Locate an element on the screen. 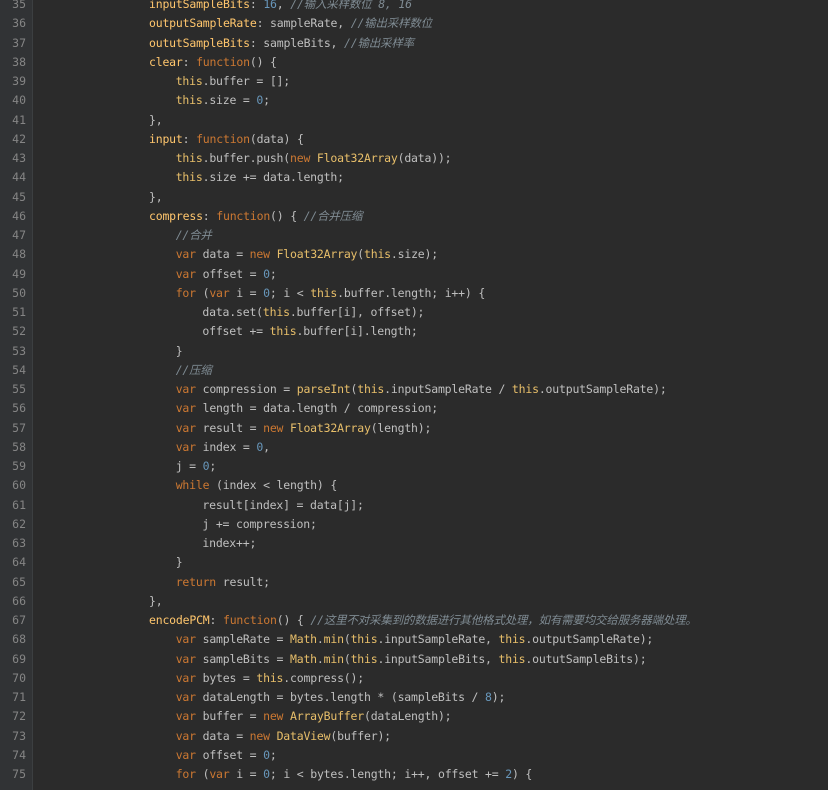 The image size is (828, 790). code-text: index++; is located at coordinates (229, 543).